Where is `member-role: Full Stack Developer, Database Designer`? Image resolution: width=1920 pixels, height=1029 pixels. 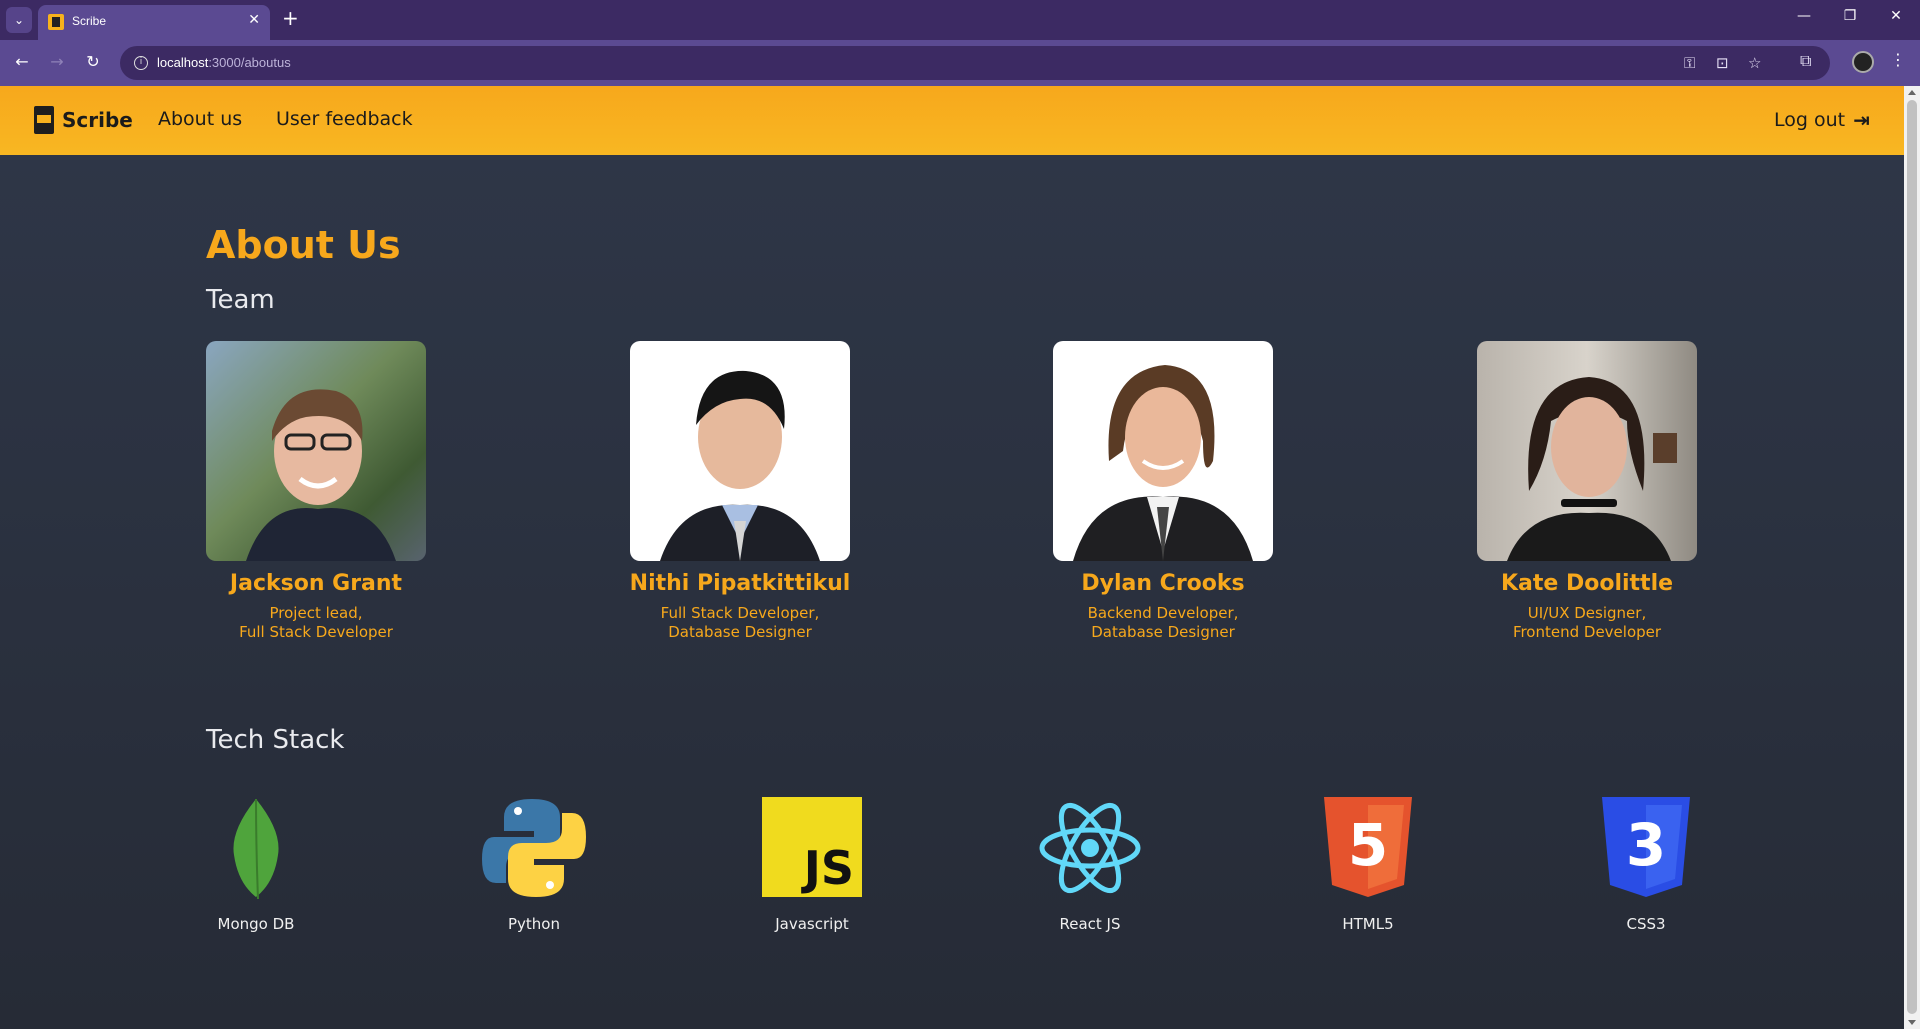
member-role: Full Stack Developer, Database Designer is located at coordinates (740, 623).